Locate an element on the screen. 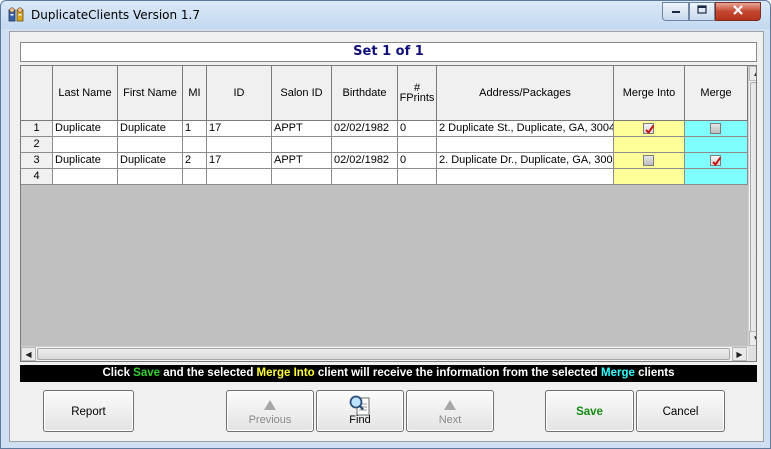 This screenshot has width=771, height=449. maximize-icon is located at coordinates (702, 11).